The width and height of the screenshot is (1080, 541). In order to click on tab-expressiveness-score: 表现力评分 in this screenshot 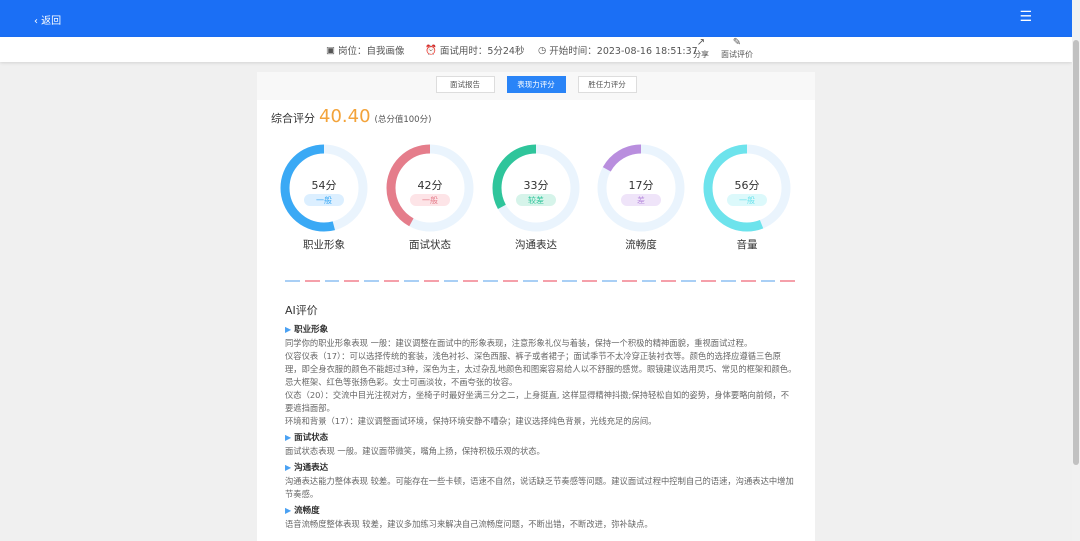, I will do `click(536, 84)`.